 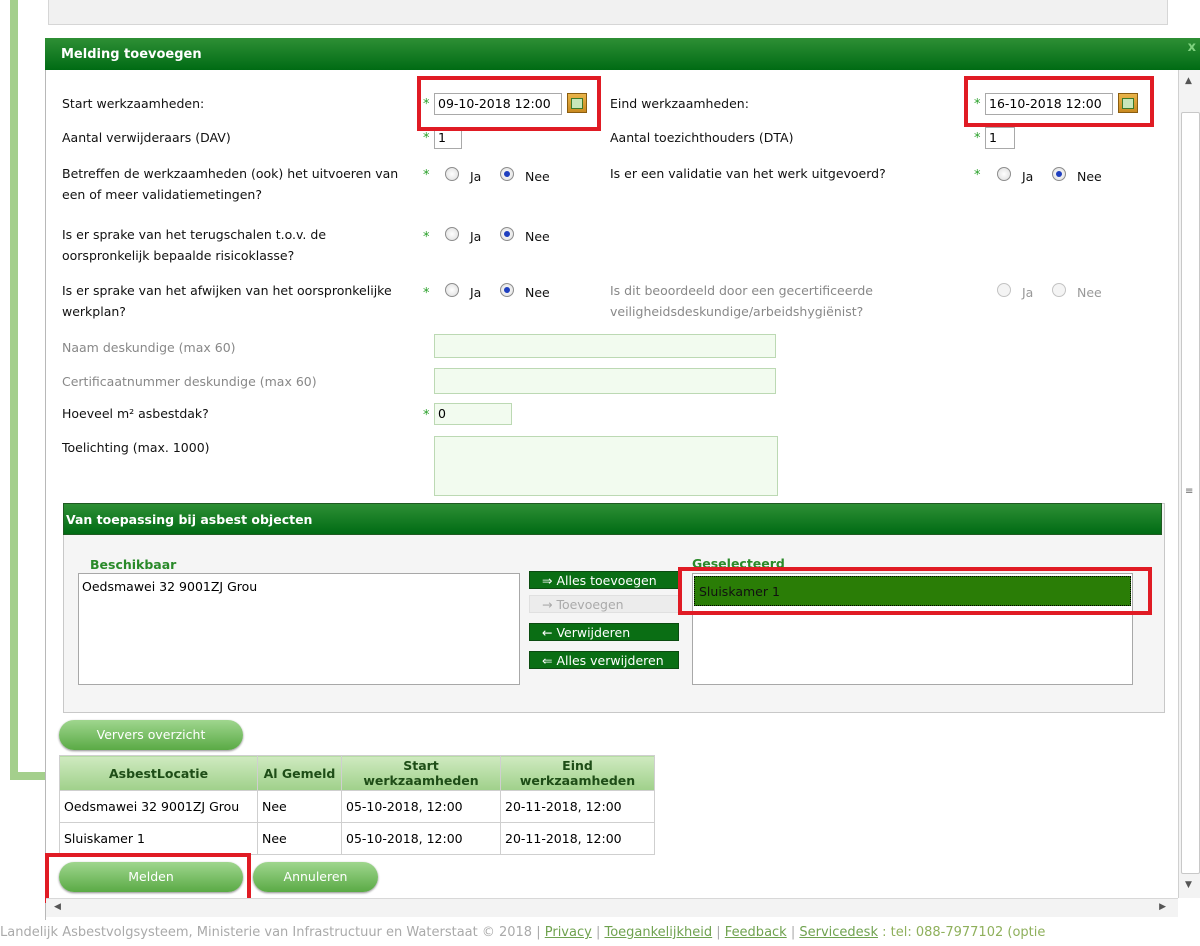 What do you see at coordinates (299, 586) in the screenshot?
I see `list-item: Oedsmawei 32 9001ZJ Grou` at bounding box center [299, 586].